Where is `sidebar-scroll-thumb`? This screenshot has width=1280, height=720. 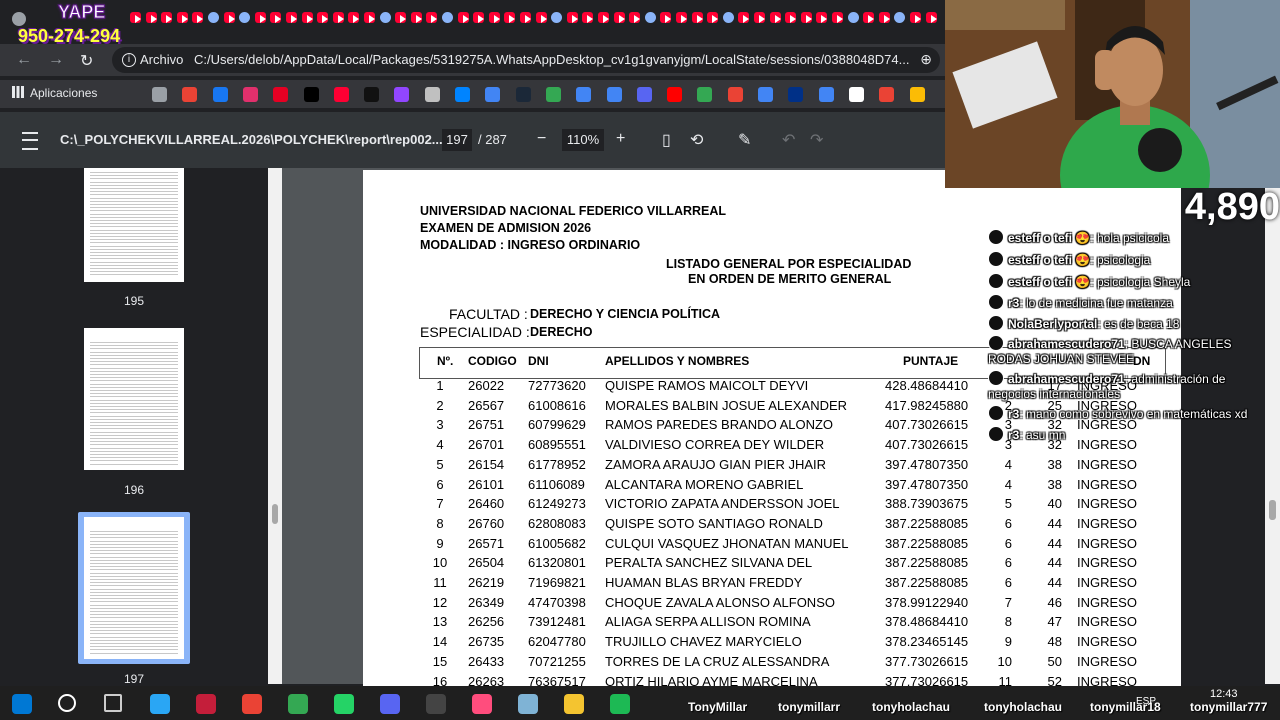 sidebar-scroll-thumb is located at coordinates (275, 514).